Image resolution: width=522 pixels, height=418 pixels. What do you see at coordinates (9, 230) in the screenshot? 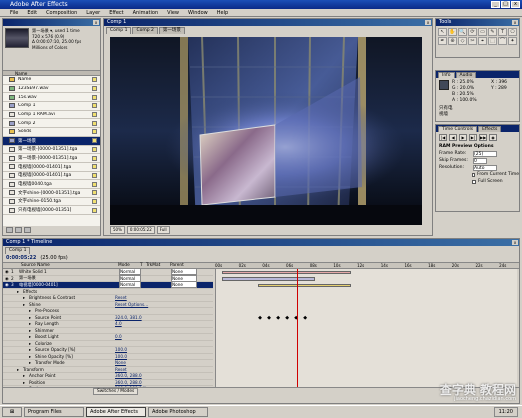
I see `trash-icon` at bounding box center [9, 230].